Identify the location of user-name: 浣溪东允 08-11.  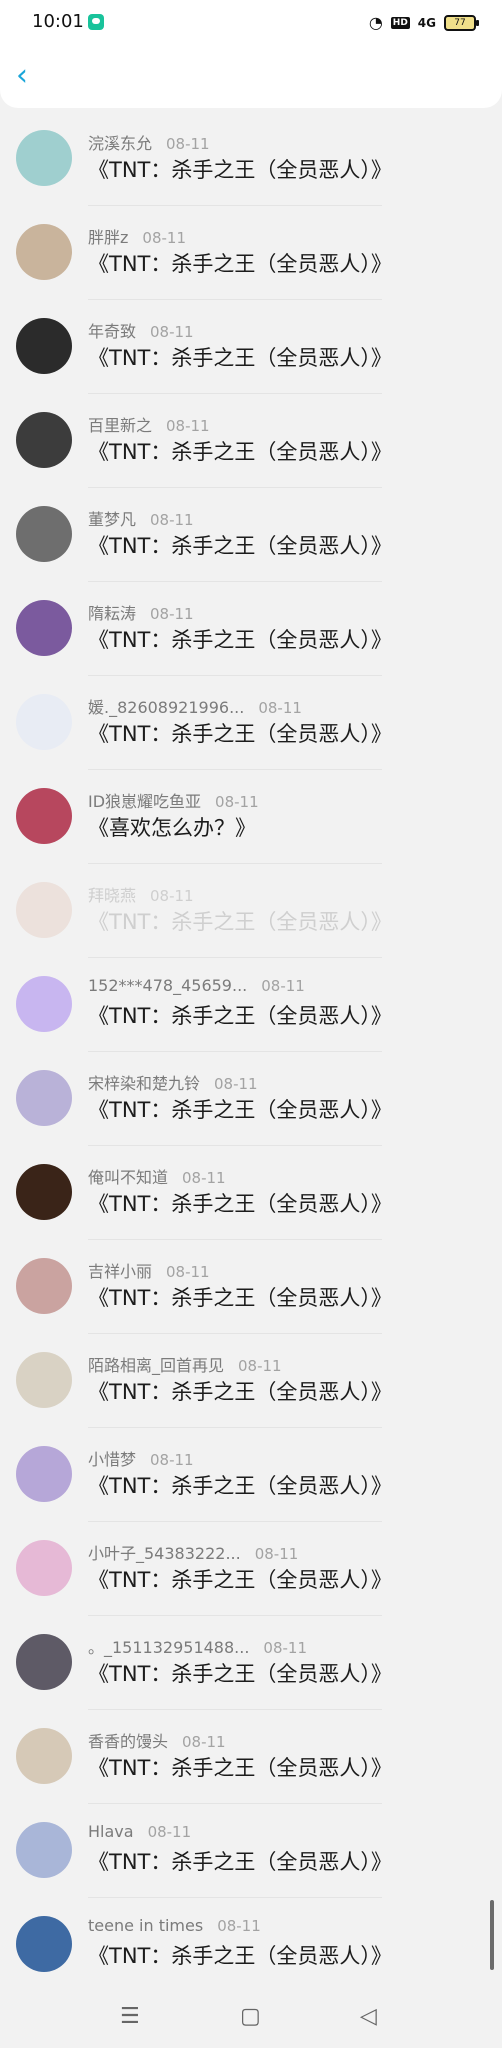
(149, 142).